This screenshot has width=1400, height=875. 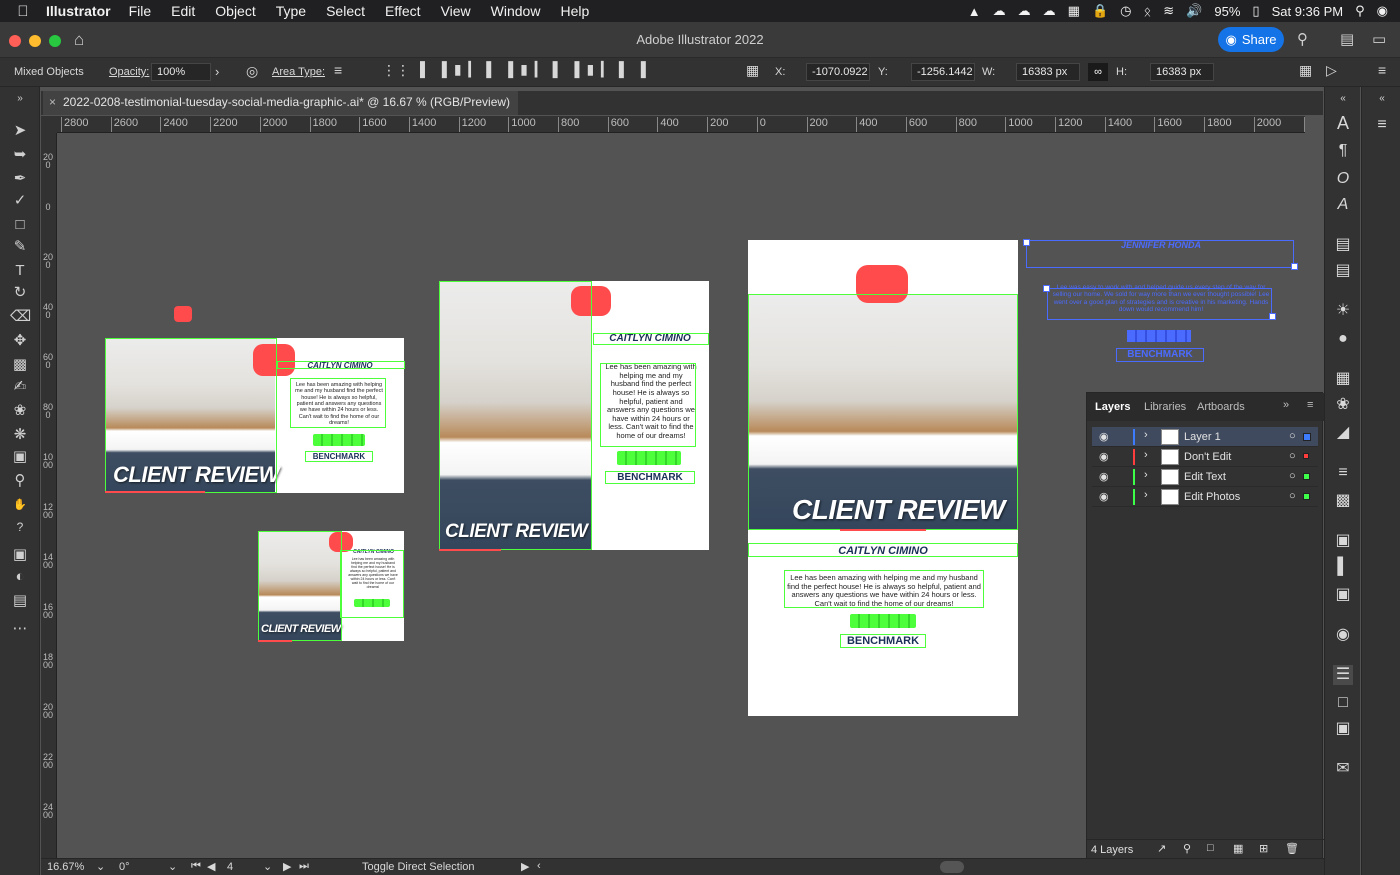 I want to click on stroke-panel-icon: ≡, so click(x=1343, y=473).